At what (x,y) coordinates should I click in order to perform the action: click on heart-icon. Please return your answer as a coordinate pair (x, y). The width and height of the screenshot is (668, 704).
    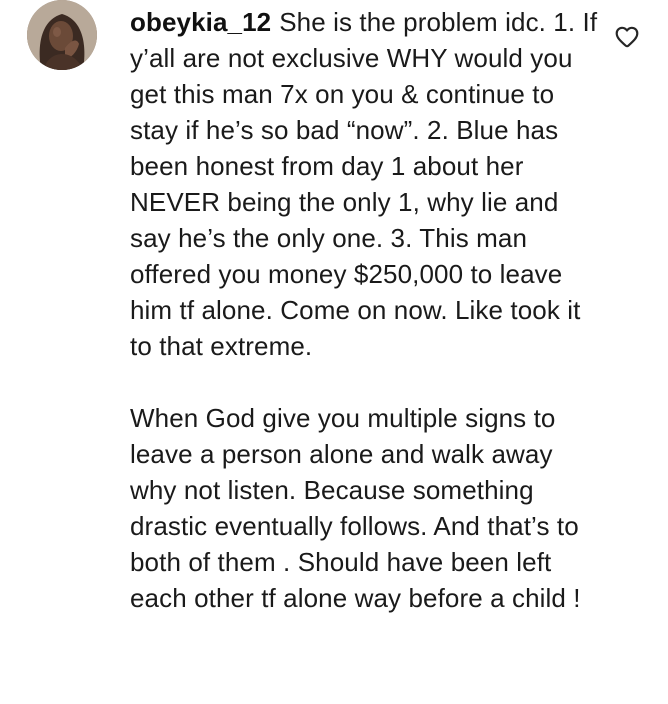
    Looking at the image, I should click on (627, 37).